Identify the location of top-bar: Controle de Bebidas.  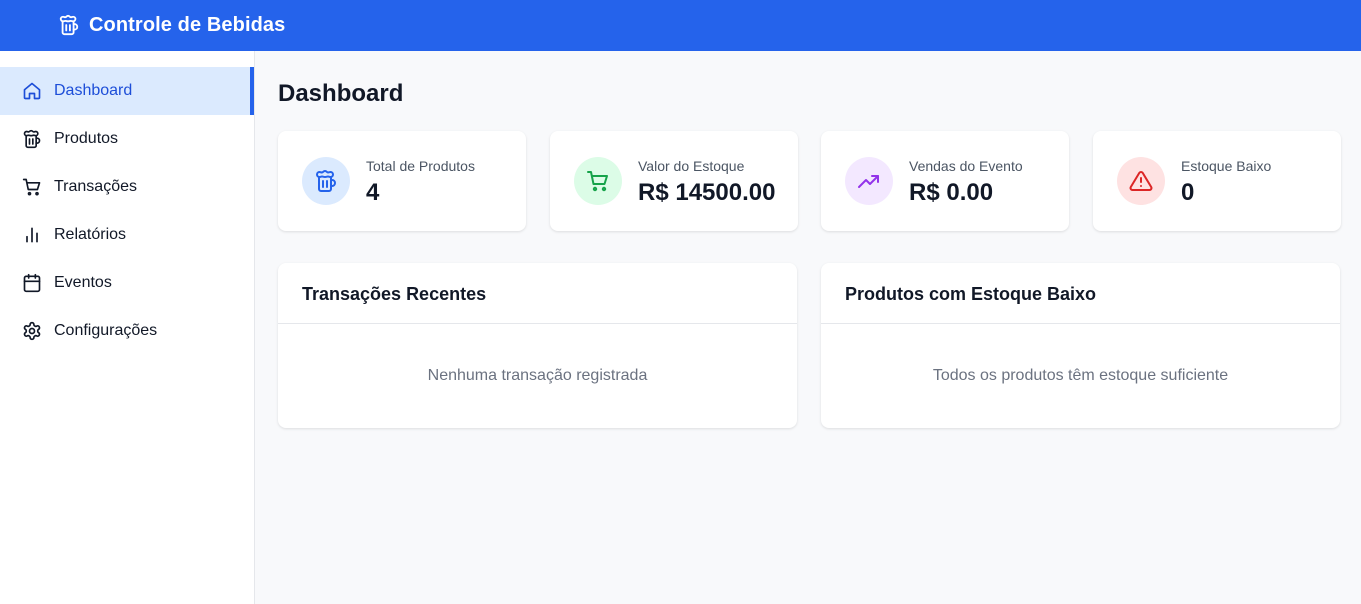
(680, 25).